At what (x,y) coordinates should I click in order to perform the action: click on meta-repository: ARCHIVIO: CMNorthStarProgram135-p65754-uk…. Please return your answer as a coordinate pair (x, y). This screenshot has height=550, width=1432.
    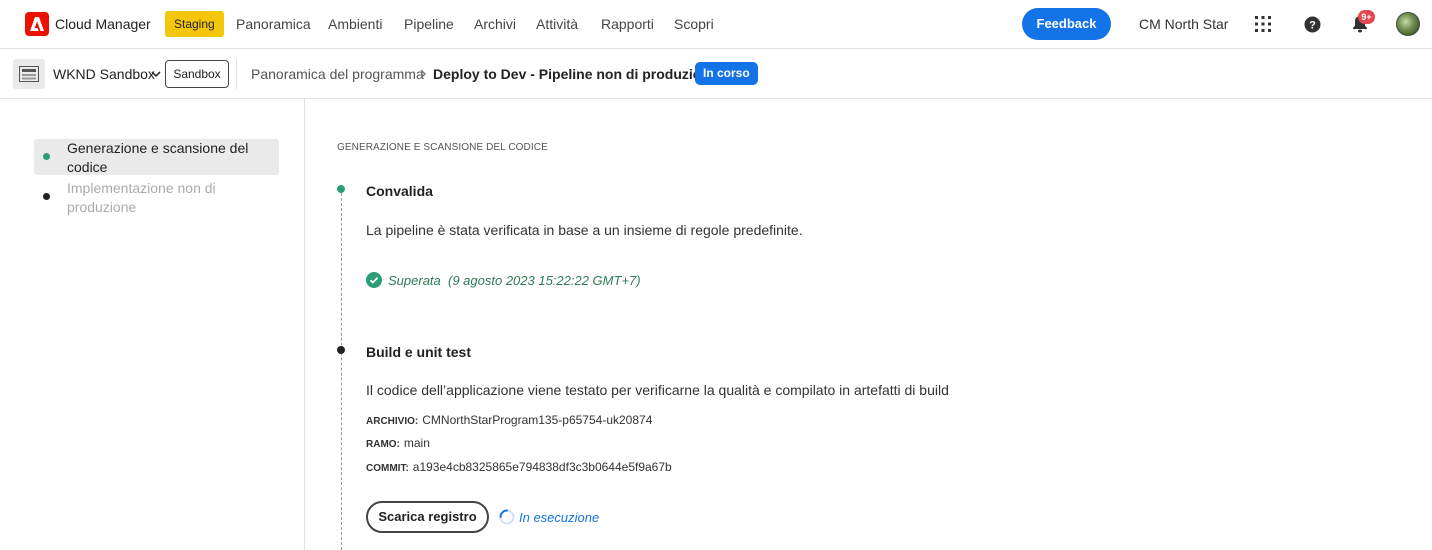
    Looking at the image, I should click on (509, 420).